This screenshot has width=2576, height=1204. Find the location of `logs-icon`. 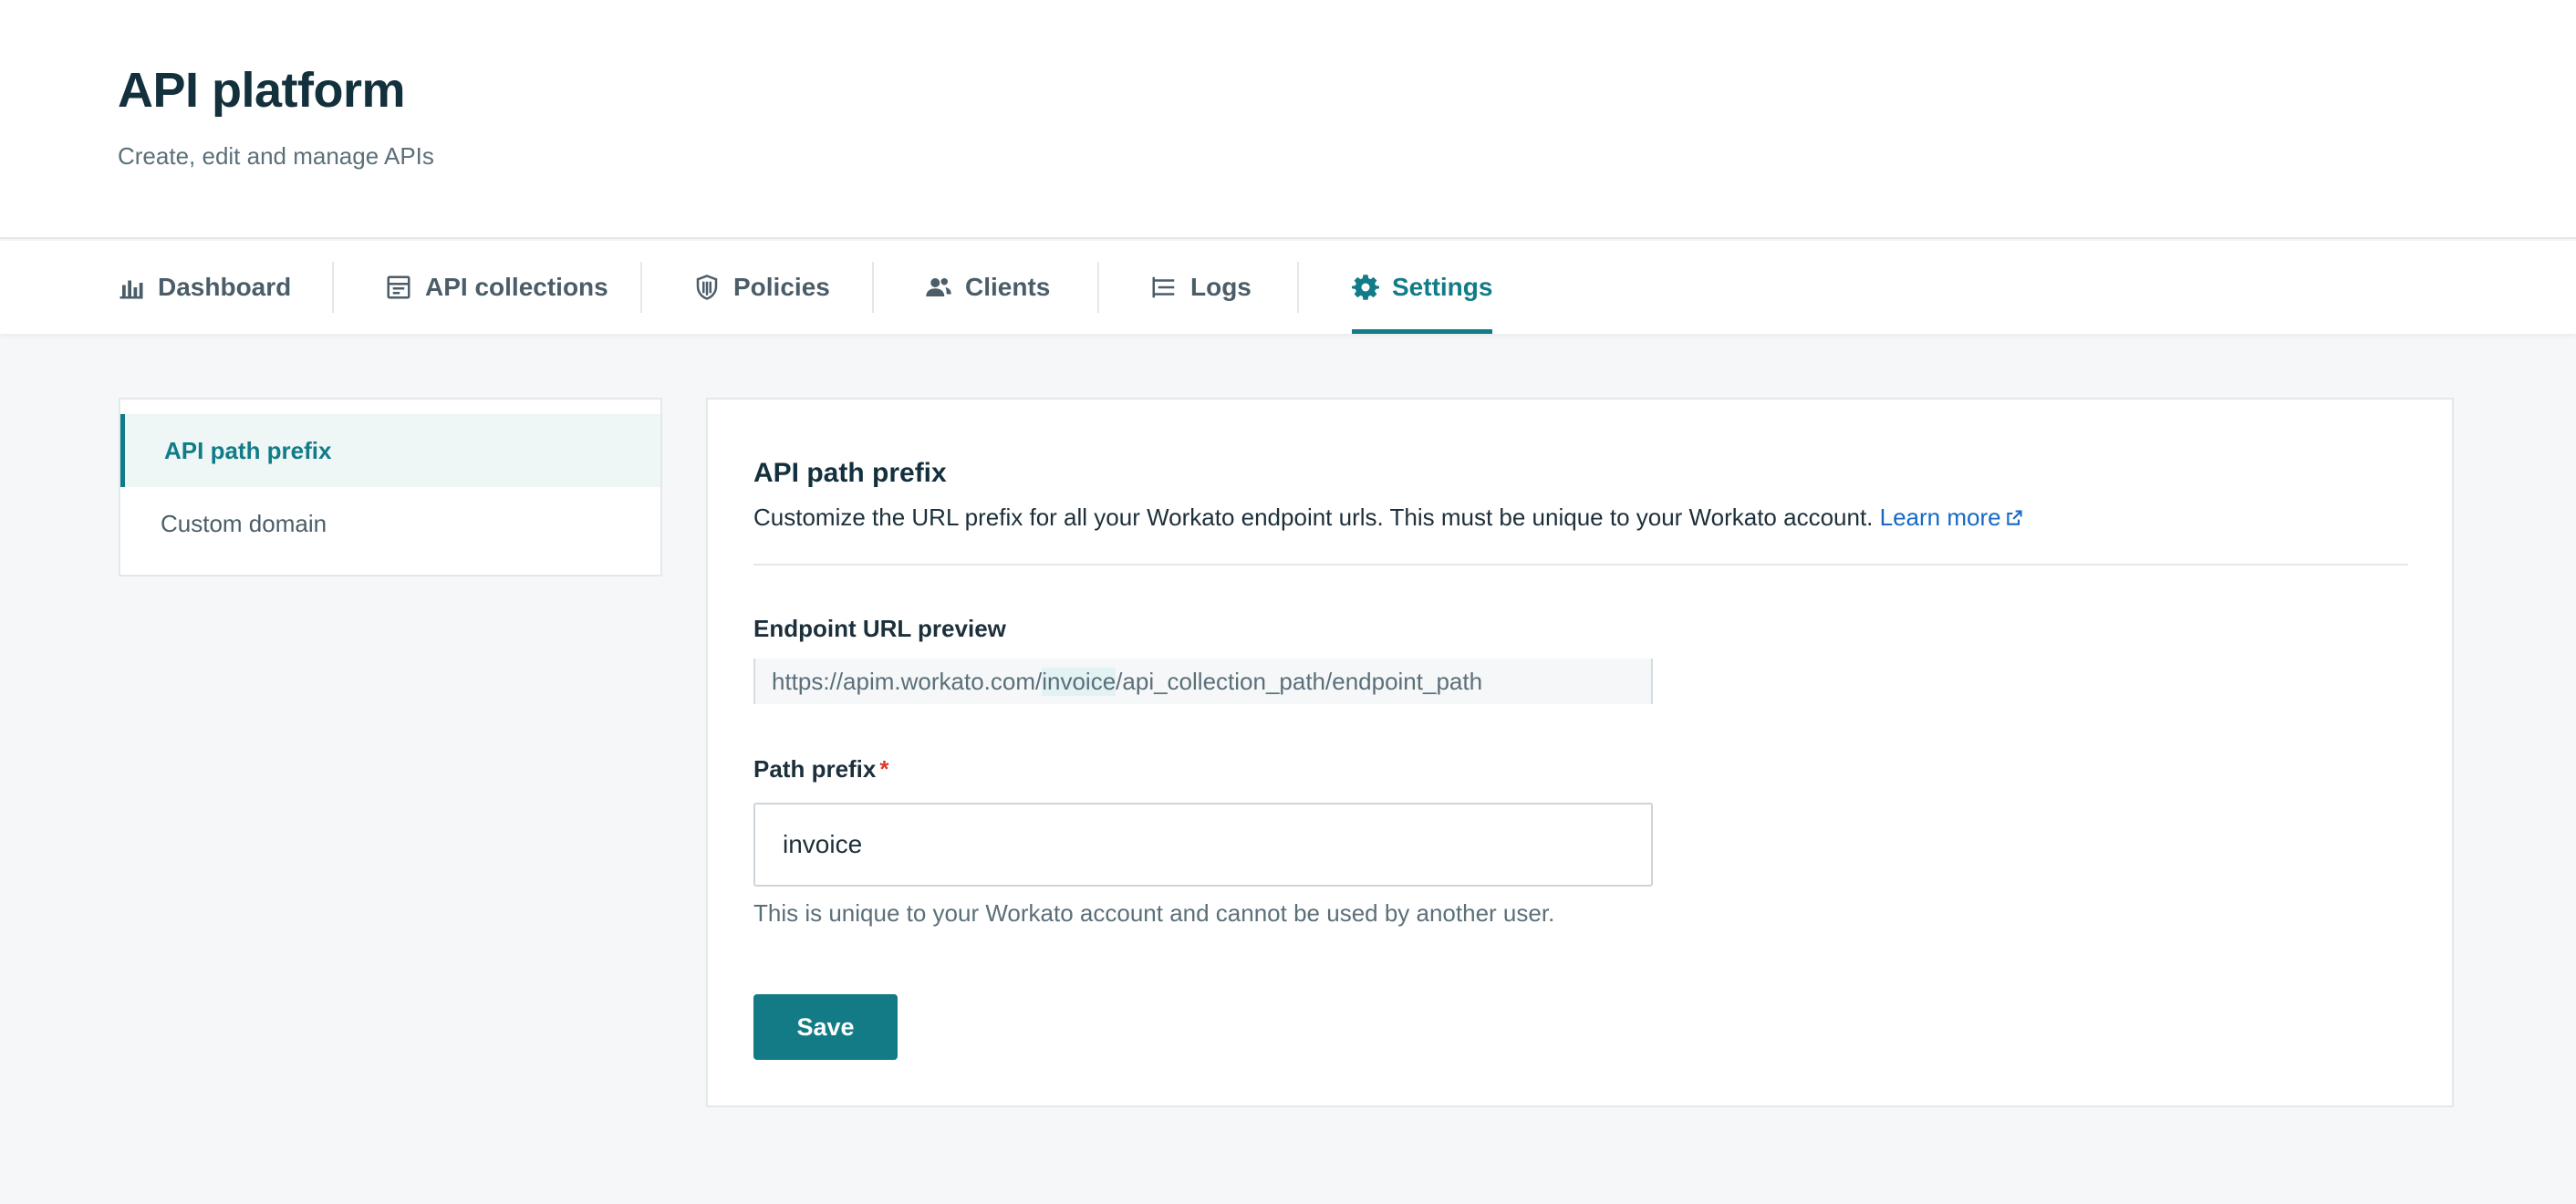

logs-icon is located at coordinates (1163, 287).